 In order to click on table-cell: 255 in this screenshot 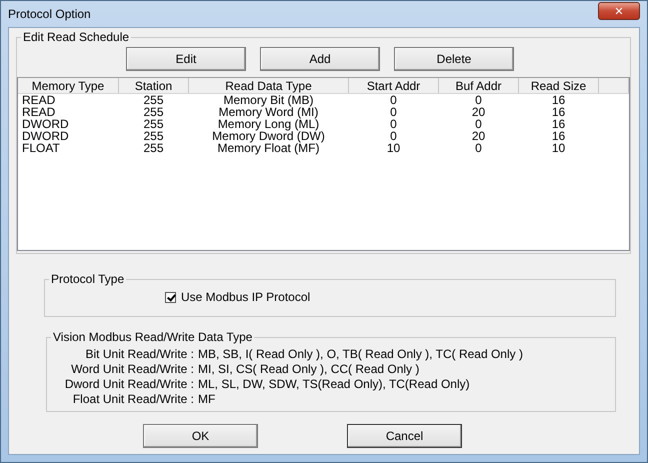, I will do `click(153, 100)`.